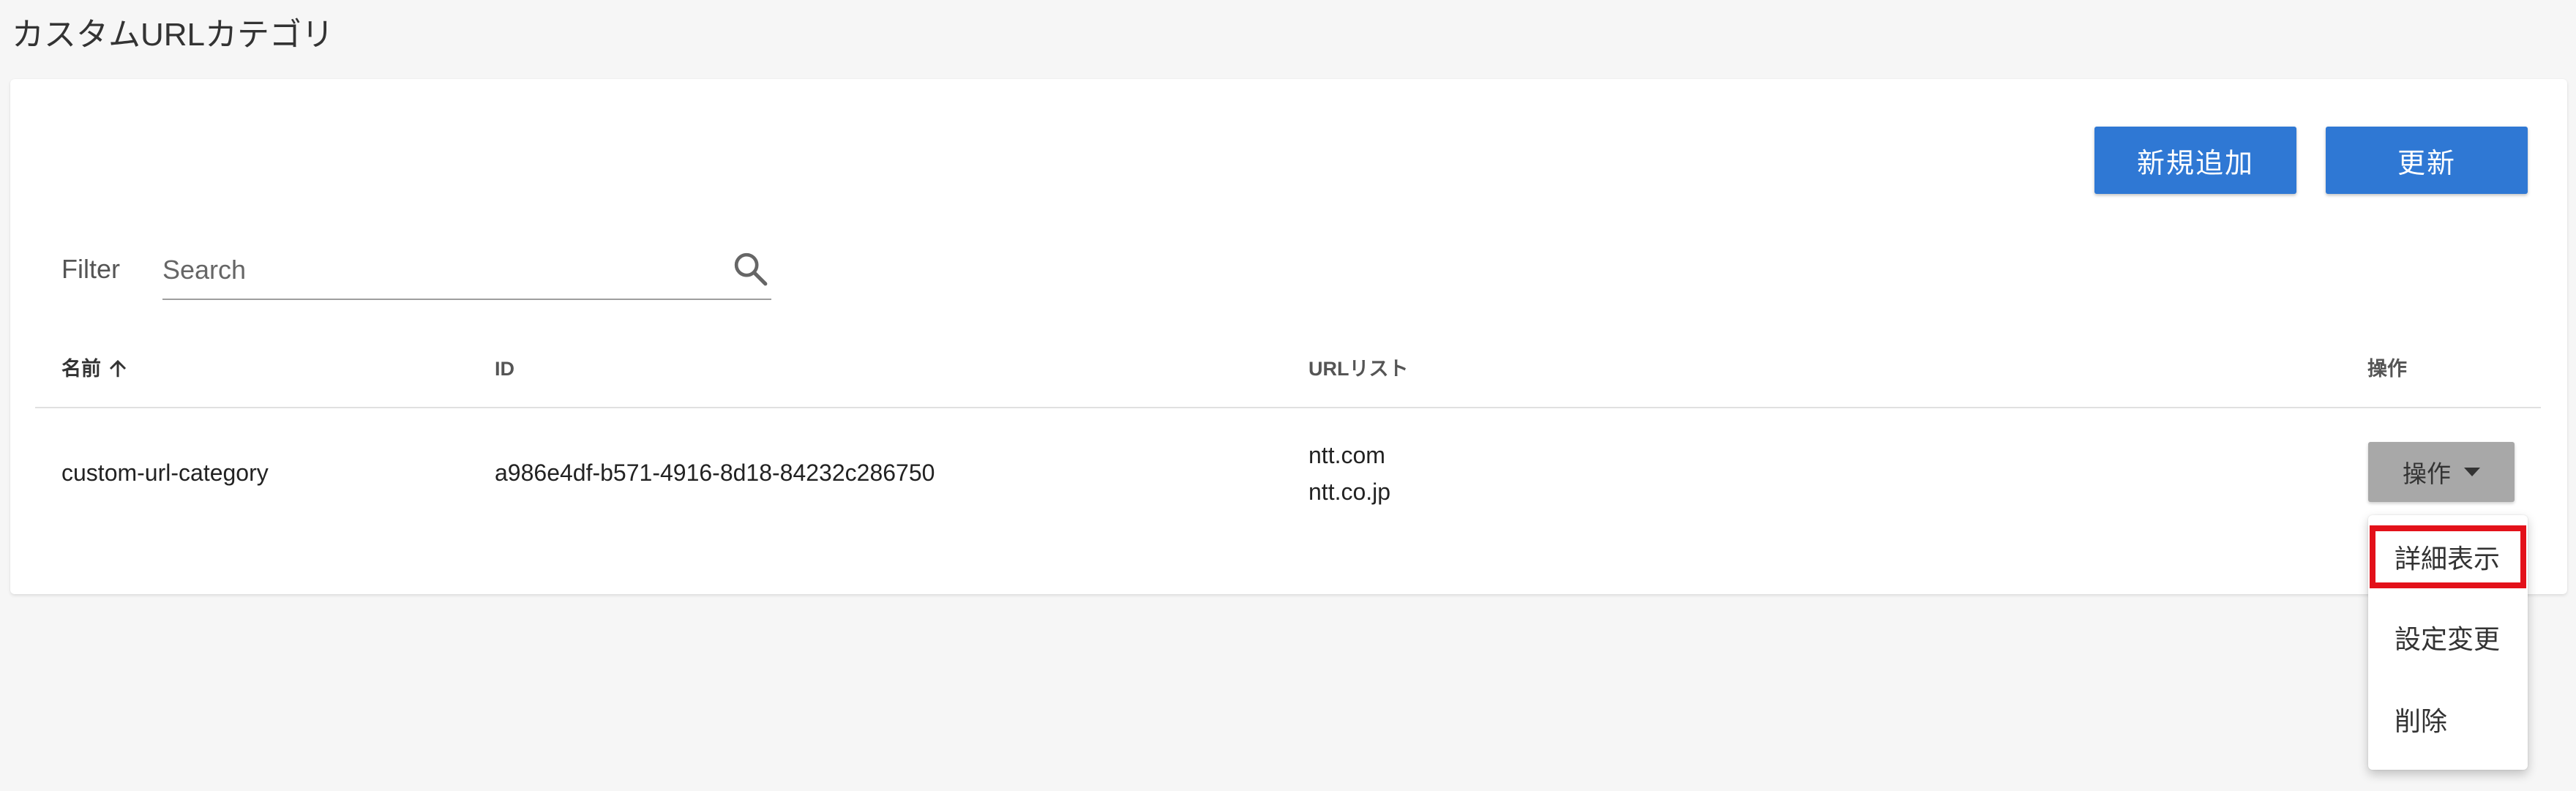  I want to click on actions-dropdown-button: 操作, so click(2441, 472).